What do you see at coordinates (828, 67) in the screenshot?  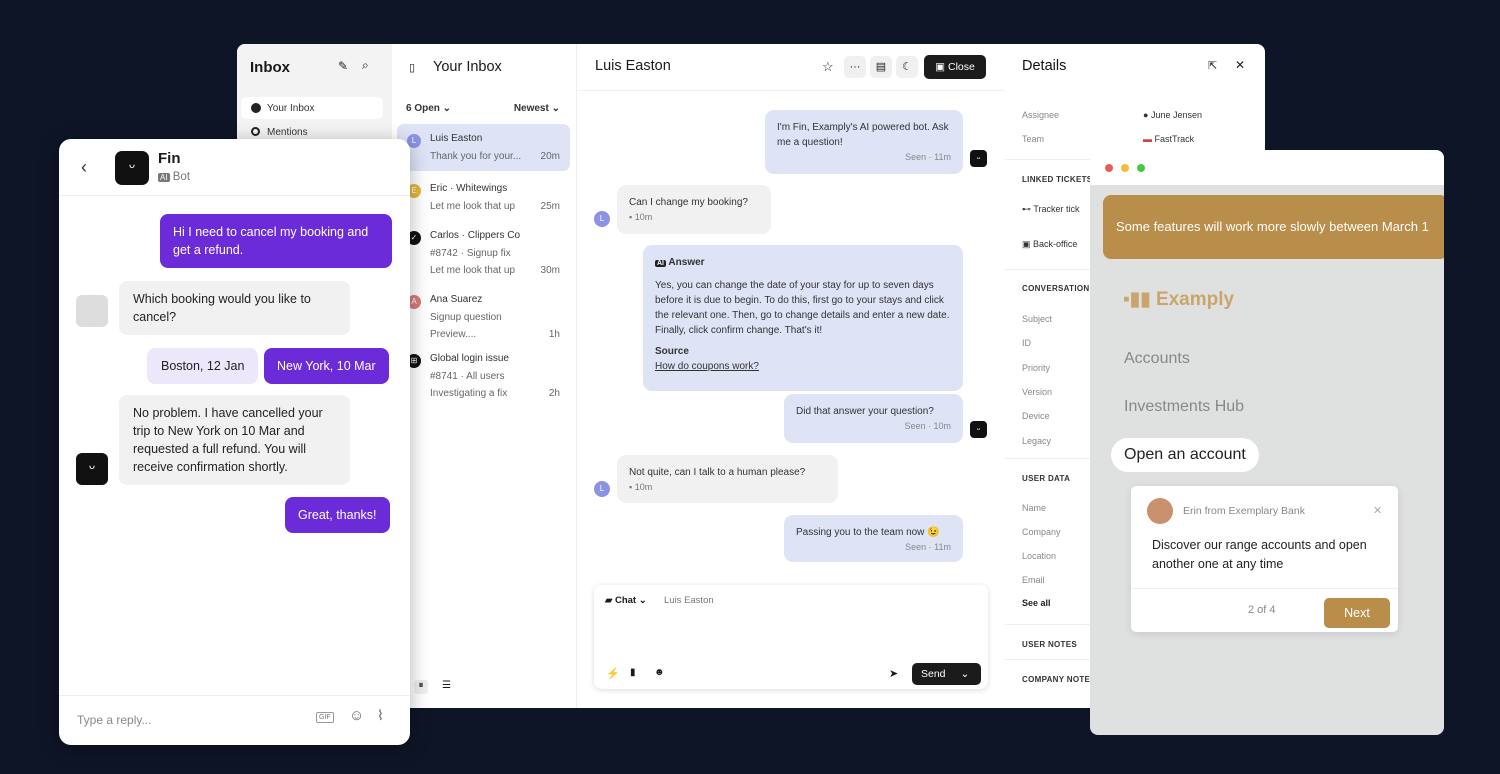 I see `star-icon: ☆` at bounding box center [828, 67].